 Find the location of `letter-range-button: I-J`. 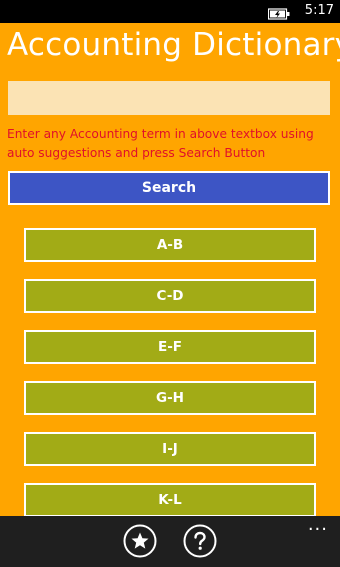

letter-range-button: I-J is located at coordinates (170, 449).